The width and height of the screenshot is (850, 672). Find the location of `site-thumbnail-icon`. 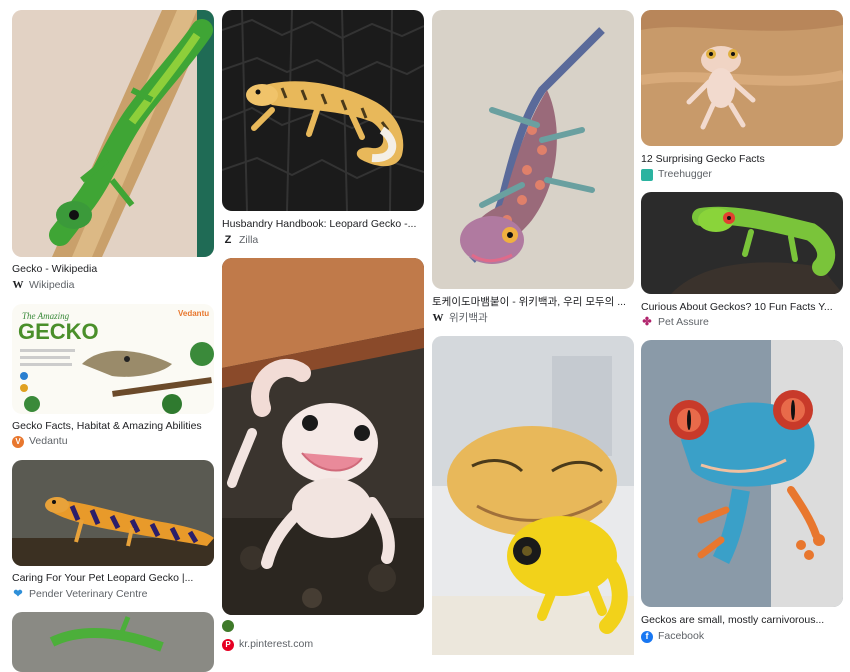

site-thumbnail-icon is located at coordinates (228, 626).